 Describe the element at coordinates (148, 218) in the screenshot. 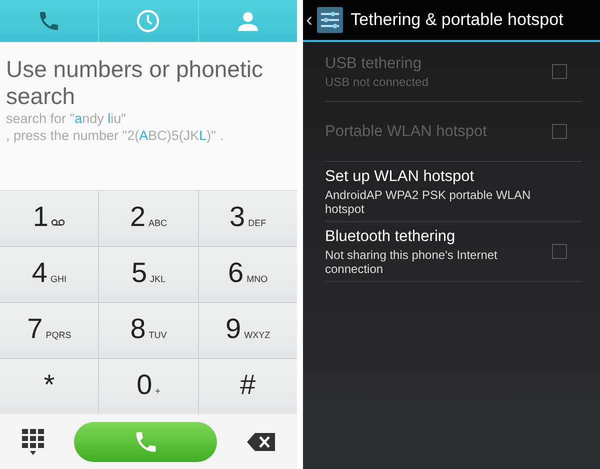

I see `dial-key: 2 ABC` at that location.